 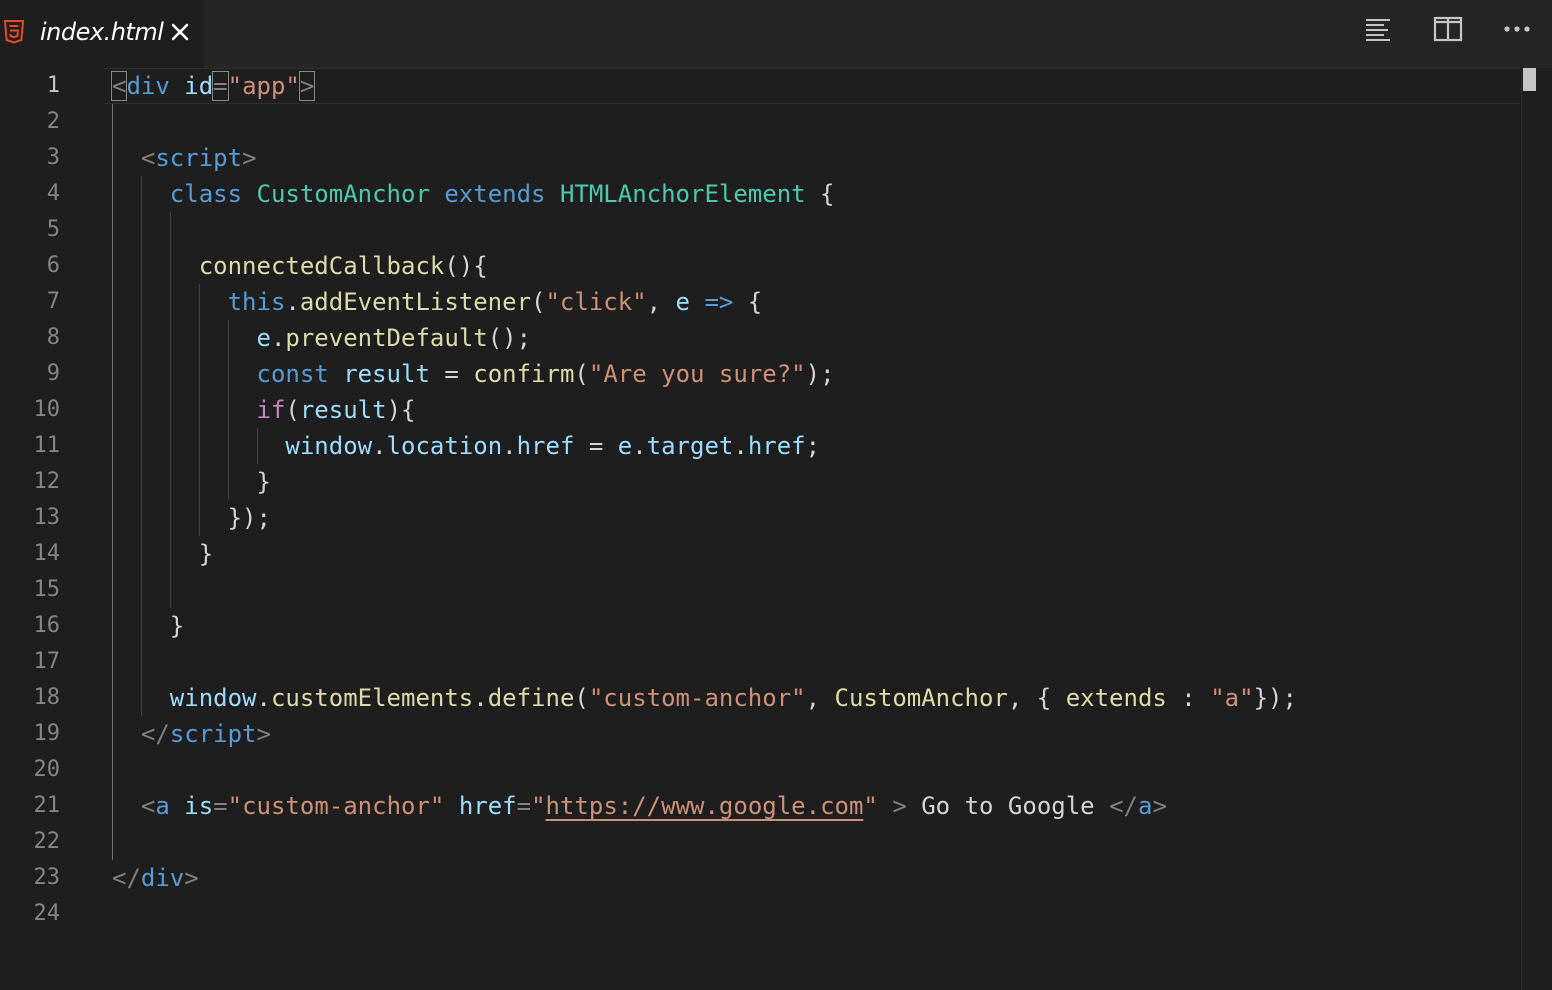 I want to click on code-token: =, so click(x=451, y=374).